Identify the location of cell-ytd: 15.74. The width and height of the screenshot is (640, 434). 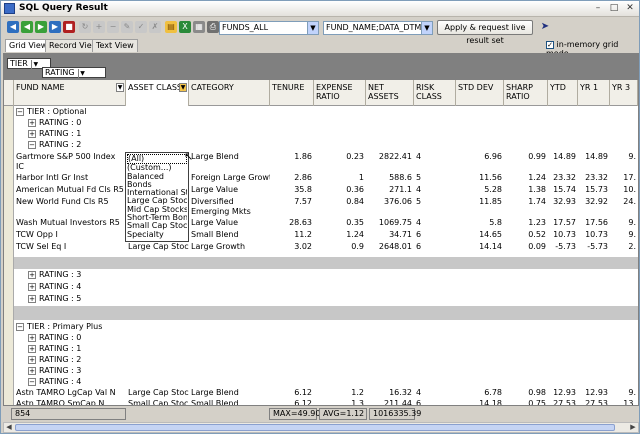
(563, 190).